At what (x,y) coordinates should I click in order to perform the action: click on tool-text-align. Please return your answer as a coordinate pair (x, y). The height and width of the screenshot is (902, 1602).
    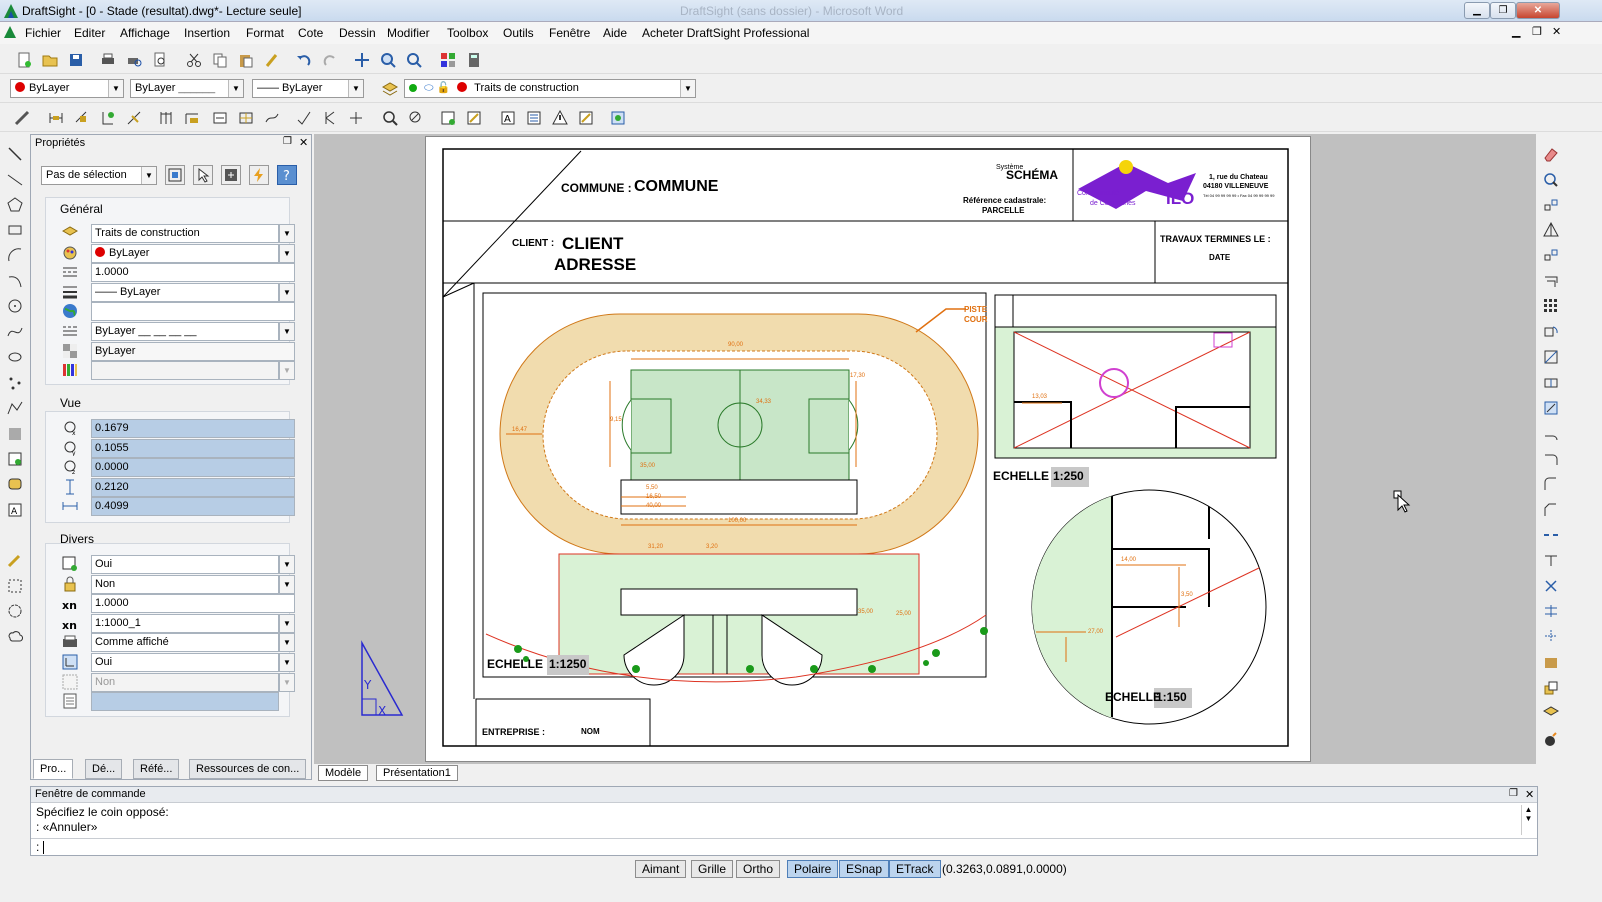
    Looking at the image, I should click on (534, 118).